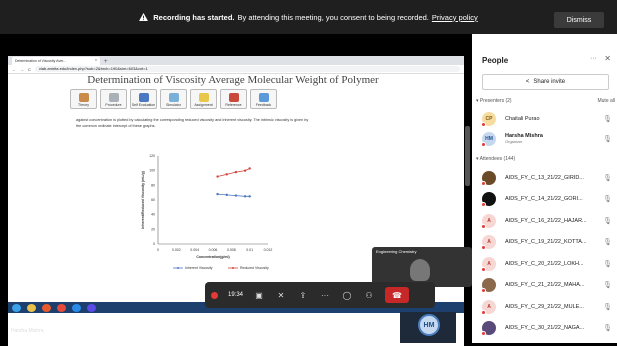 This screenshot has height=346, width=617. I want to click on media-icon, so click(46, 307).